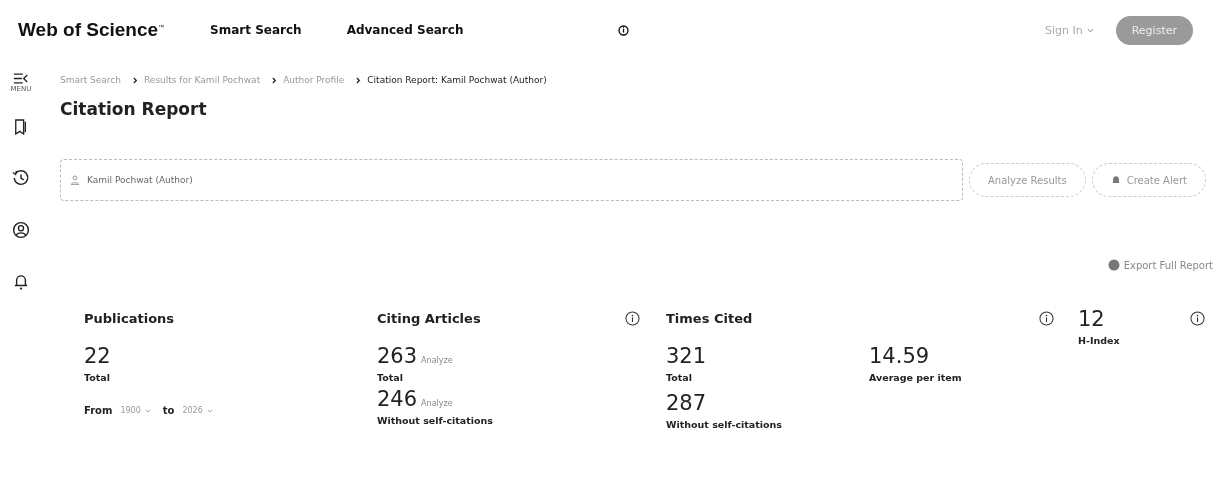 The image size is (1221, 479). Describe the element at coordinates (1154, 30) in the screenshot. I see `register-button: Register` at that location.